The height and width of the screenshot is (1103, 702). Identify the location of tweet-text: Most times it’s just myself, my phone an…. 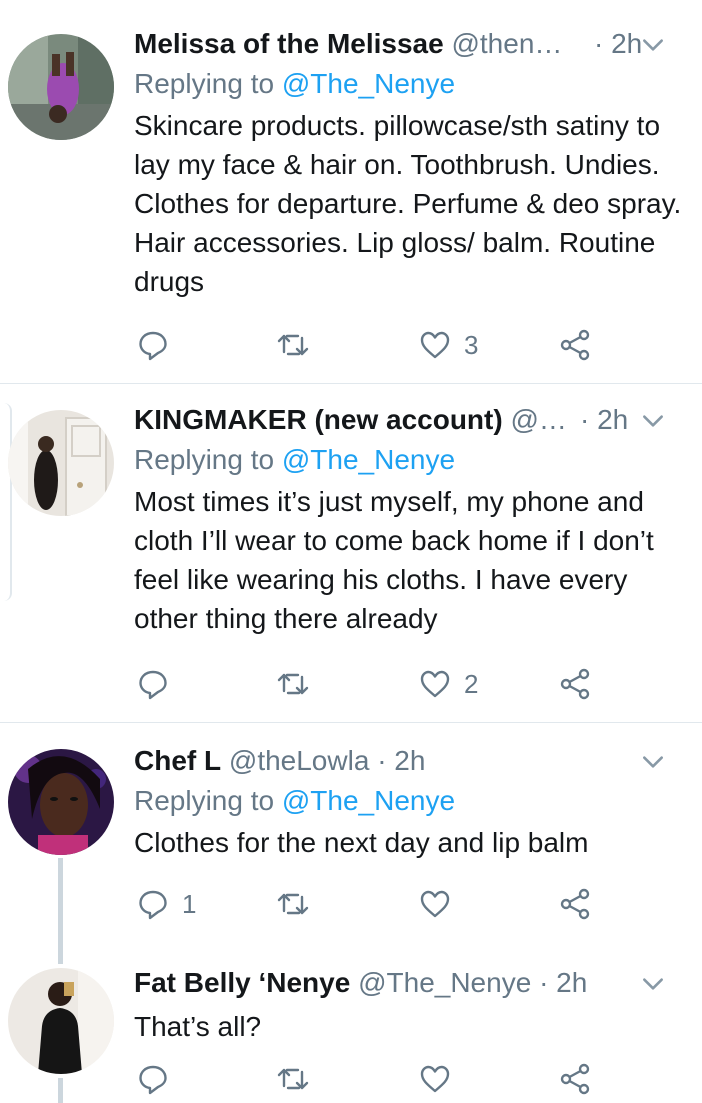
(394, 560).